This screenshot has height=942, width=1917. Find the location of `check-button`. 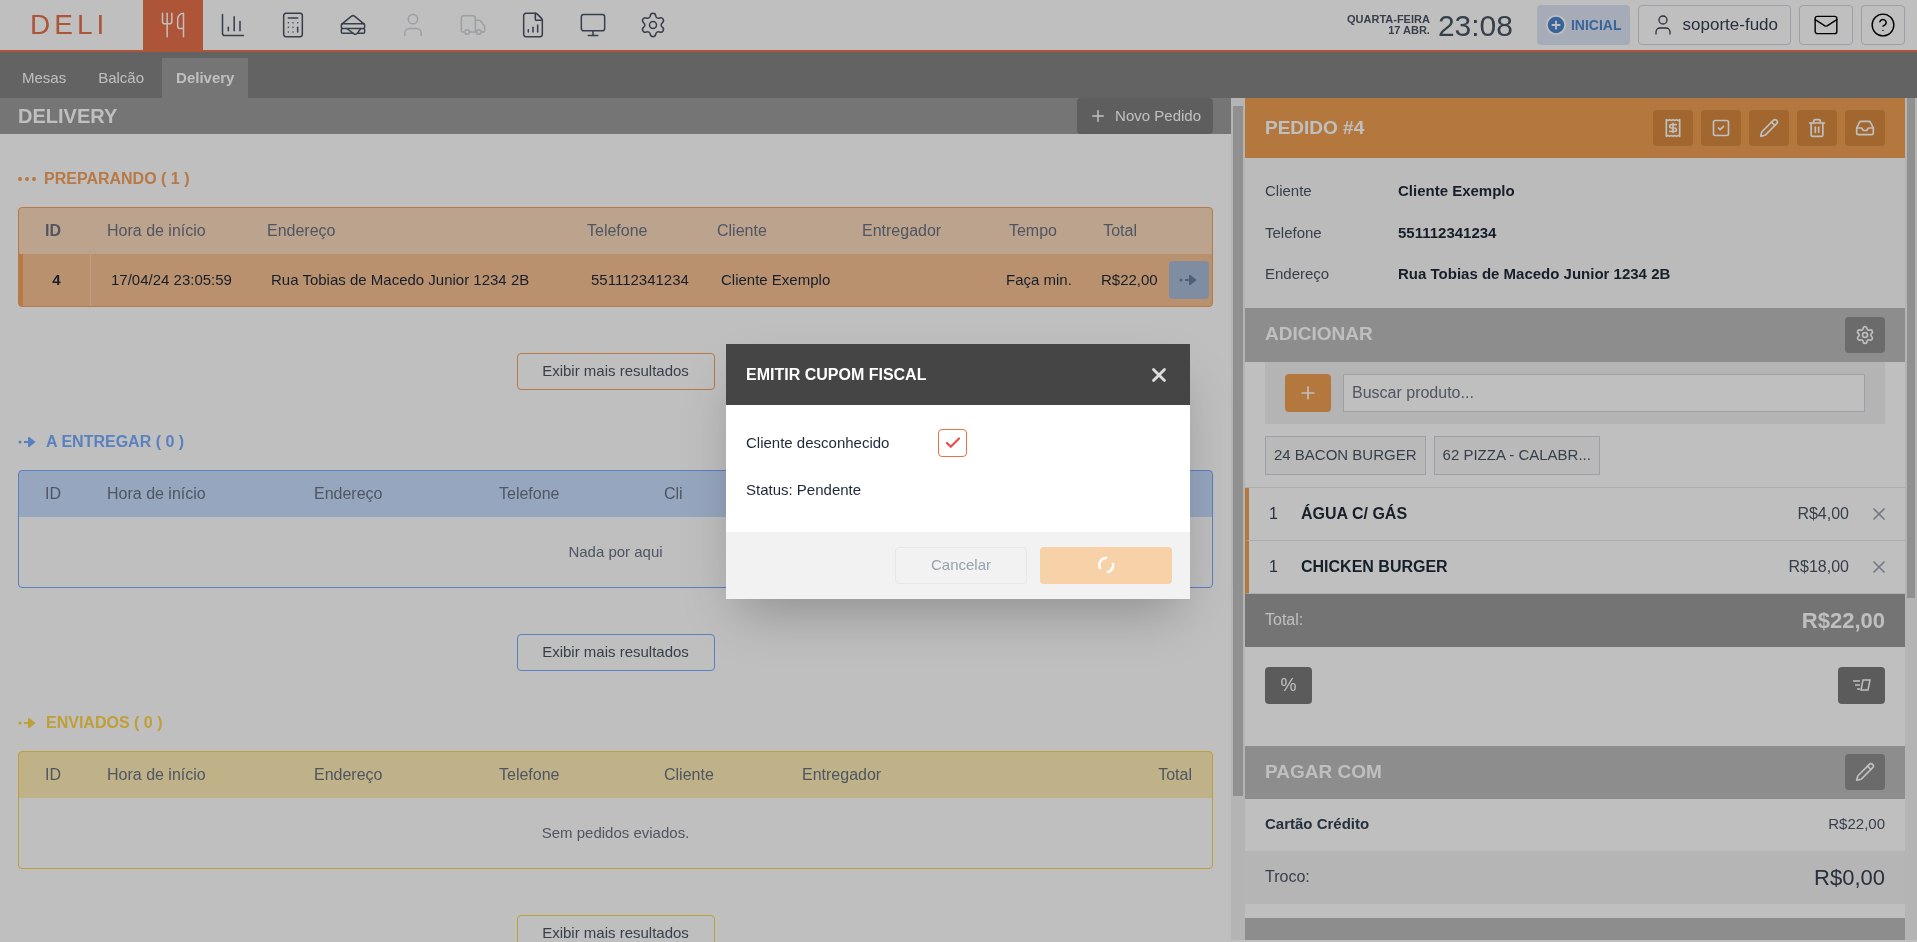

check-button is located at coordinates (1721, 128).